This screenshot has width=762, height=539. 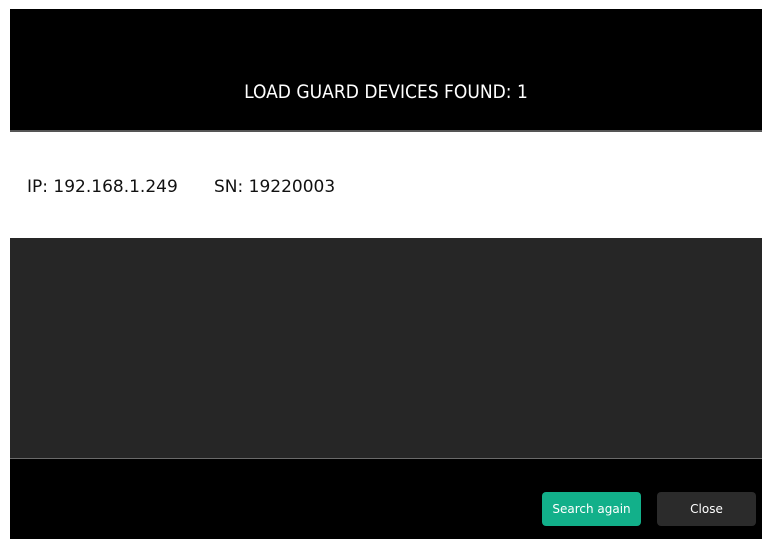 What do you see at coordinates (275, 187) in the screenshot?
I see `device-serial-number: SN: 19220003` at bounding box center [275, 187].